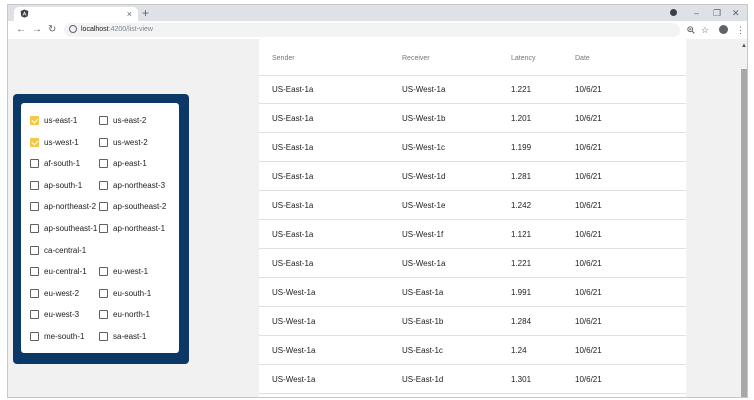 The image size is (754, 400). I want to click on checkbox-label: af-south-1, so click(62, 164).